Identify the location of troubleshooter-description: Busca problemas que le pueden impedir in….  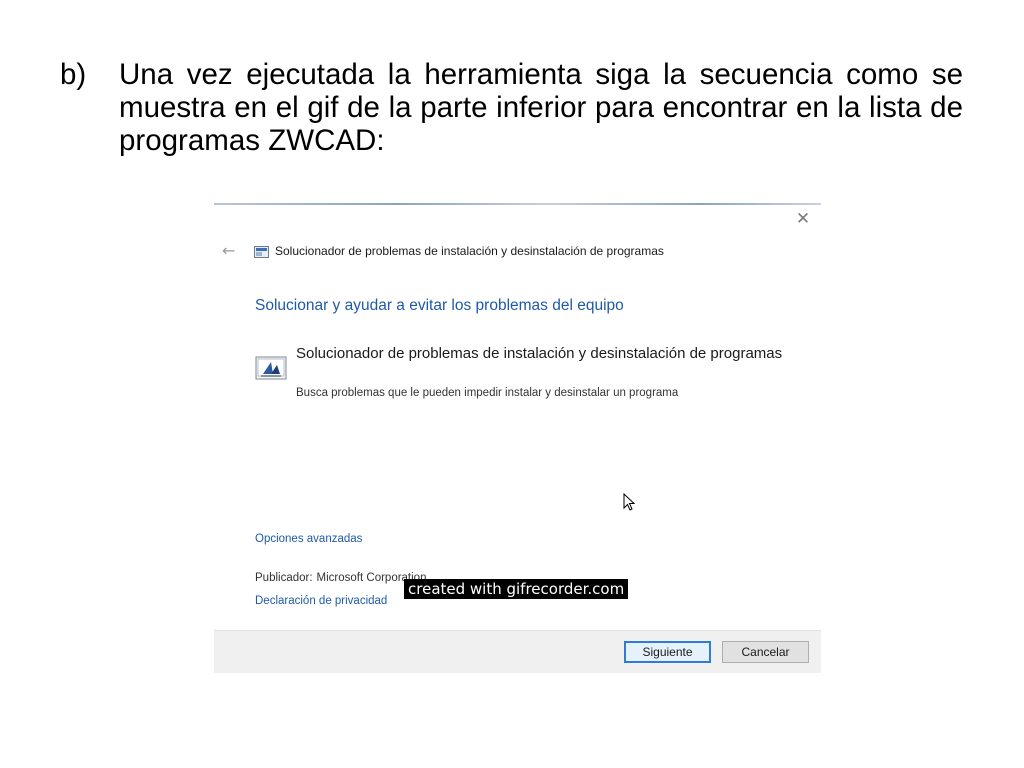
(487, 393).